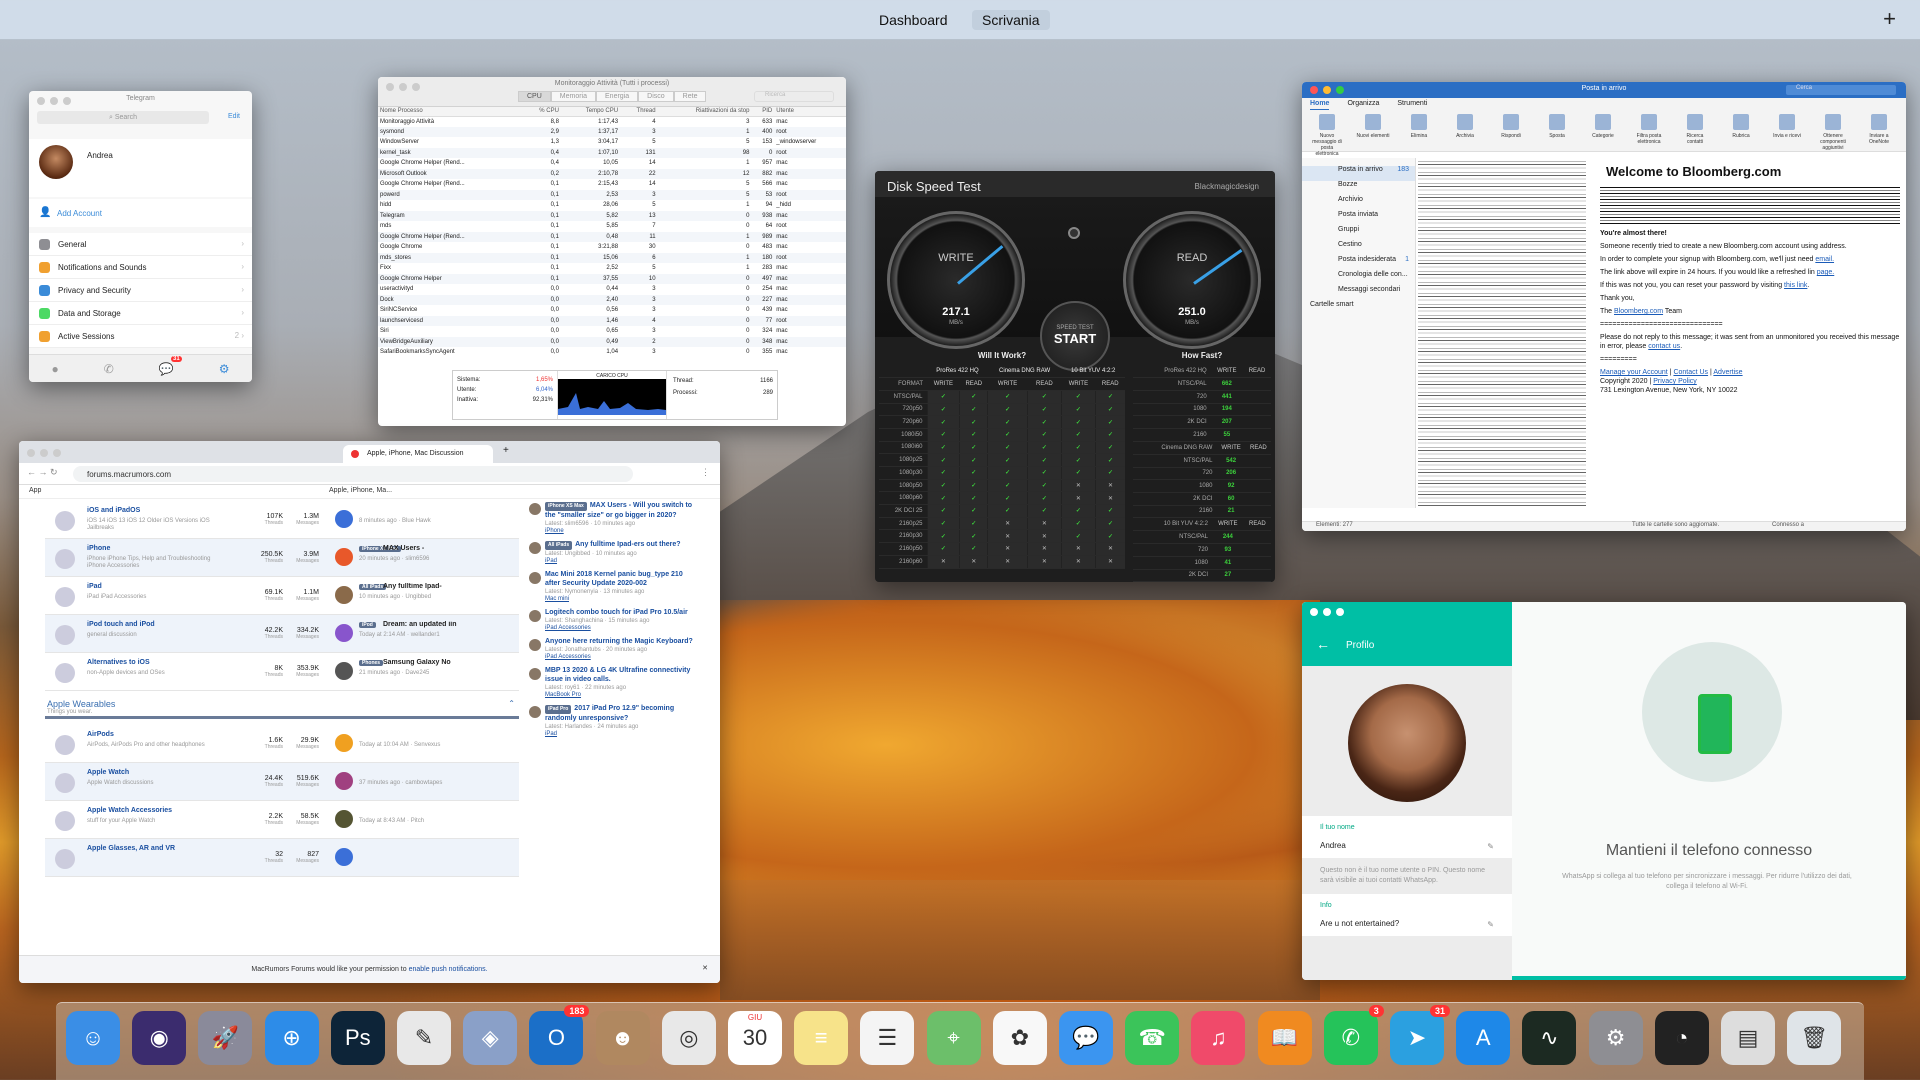 This screenshot has height=1080, width=1920. Describe the element at coordinates (622, 1038) in the screenshot. I see `contacts-icon: ☻` at that location.